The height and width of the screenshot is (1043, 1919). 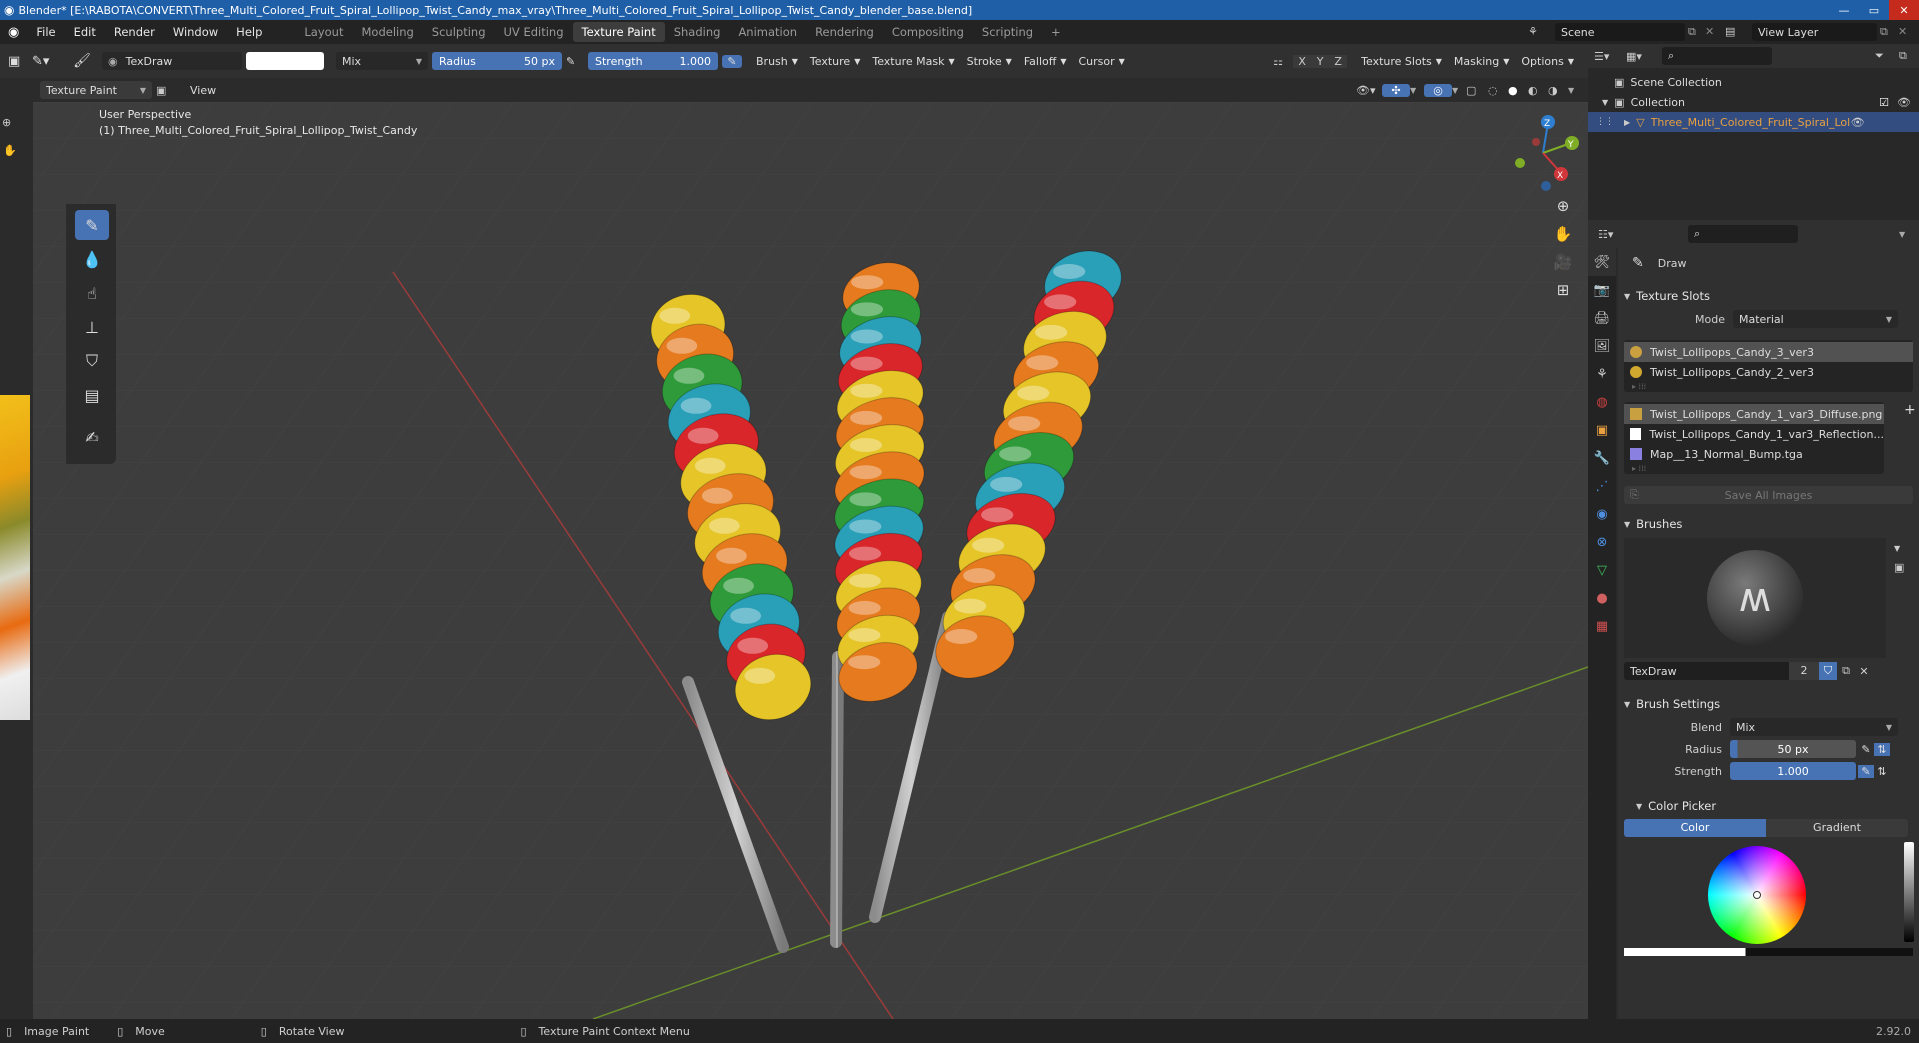 What do you see at coordinates (1602, 374) in the screenshot?
I see `scene-tab-icon: ⚘` at bounding box center [1602, 374].